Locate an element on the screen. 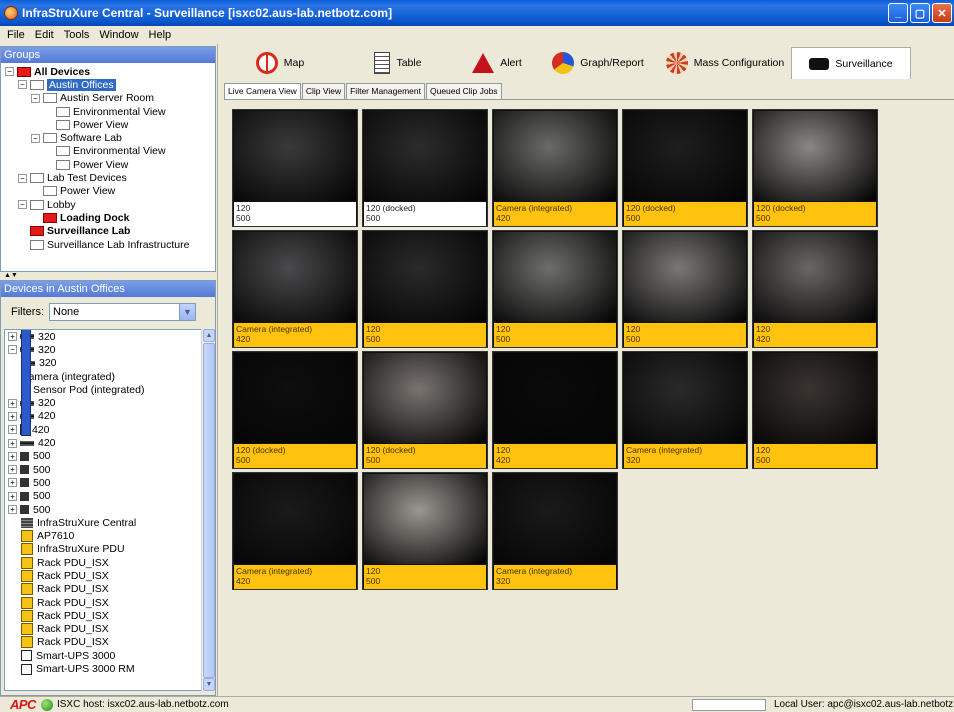 Image resolution: width=954 pixels, height=712 pixels. group-tree-item: Loading Dock is located at coordinates (108, 217).